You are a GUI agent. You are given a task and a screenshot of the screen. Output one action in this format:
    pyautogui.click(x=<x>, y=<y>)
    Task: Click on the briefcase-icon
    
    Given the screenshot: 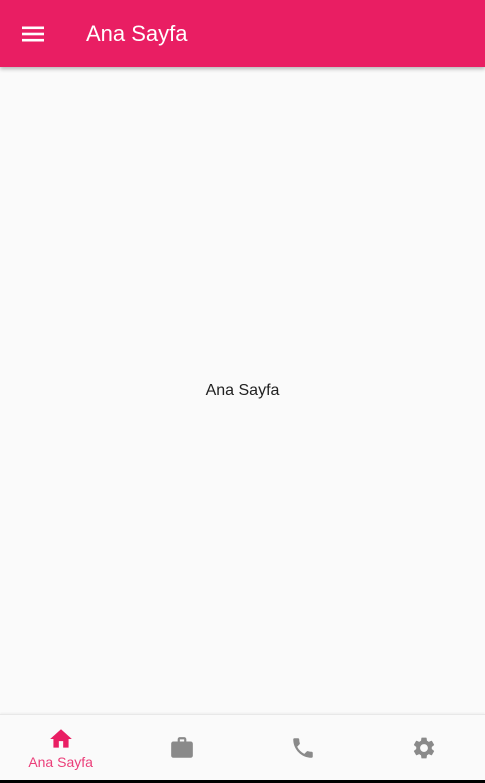 What is the action you would take?
    pyautogui.click(x=182, y=748)
    